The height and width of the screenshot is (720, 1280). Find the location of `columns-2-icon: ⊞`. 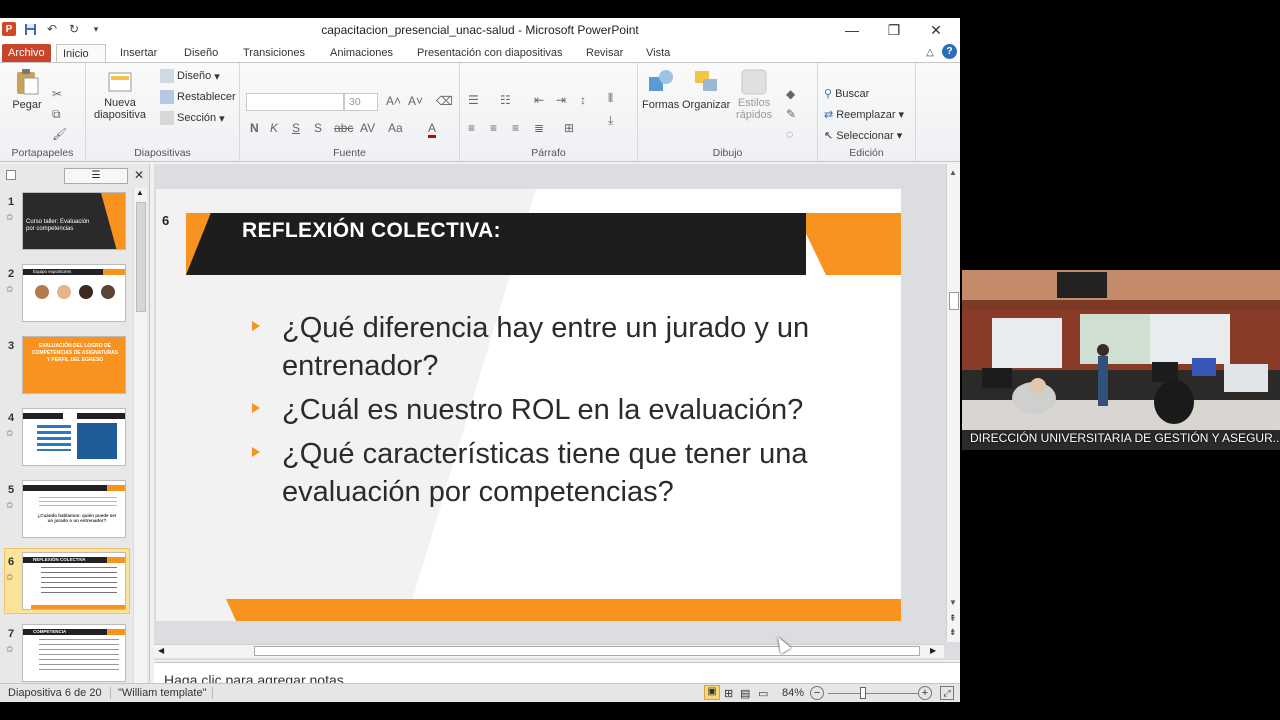

columns-2-icon: ⊞ is located at coordinates (569, 128).